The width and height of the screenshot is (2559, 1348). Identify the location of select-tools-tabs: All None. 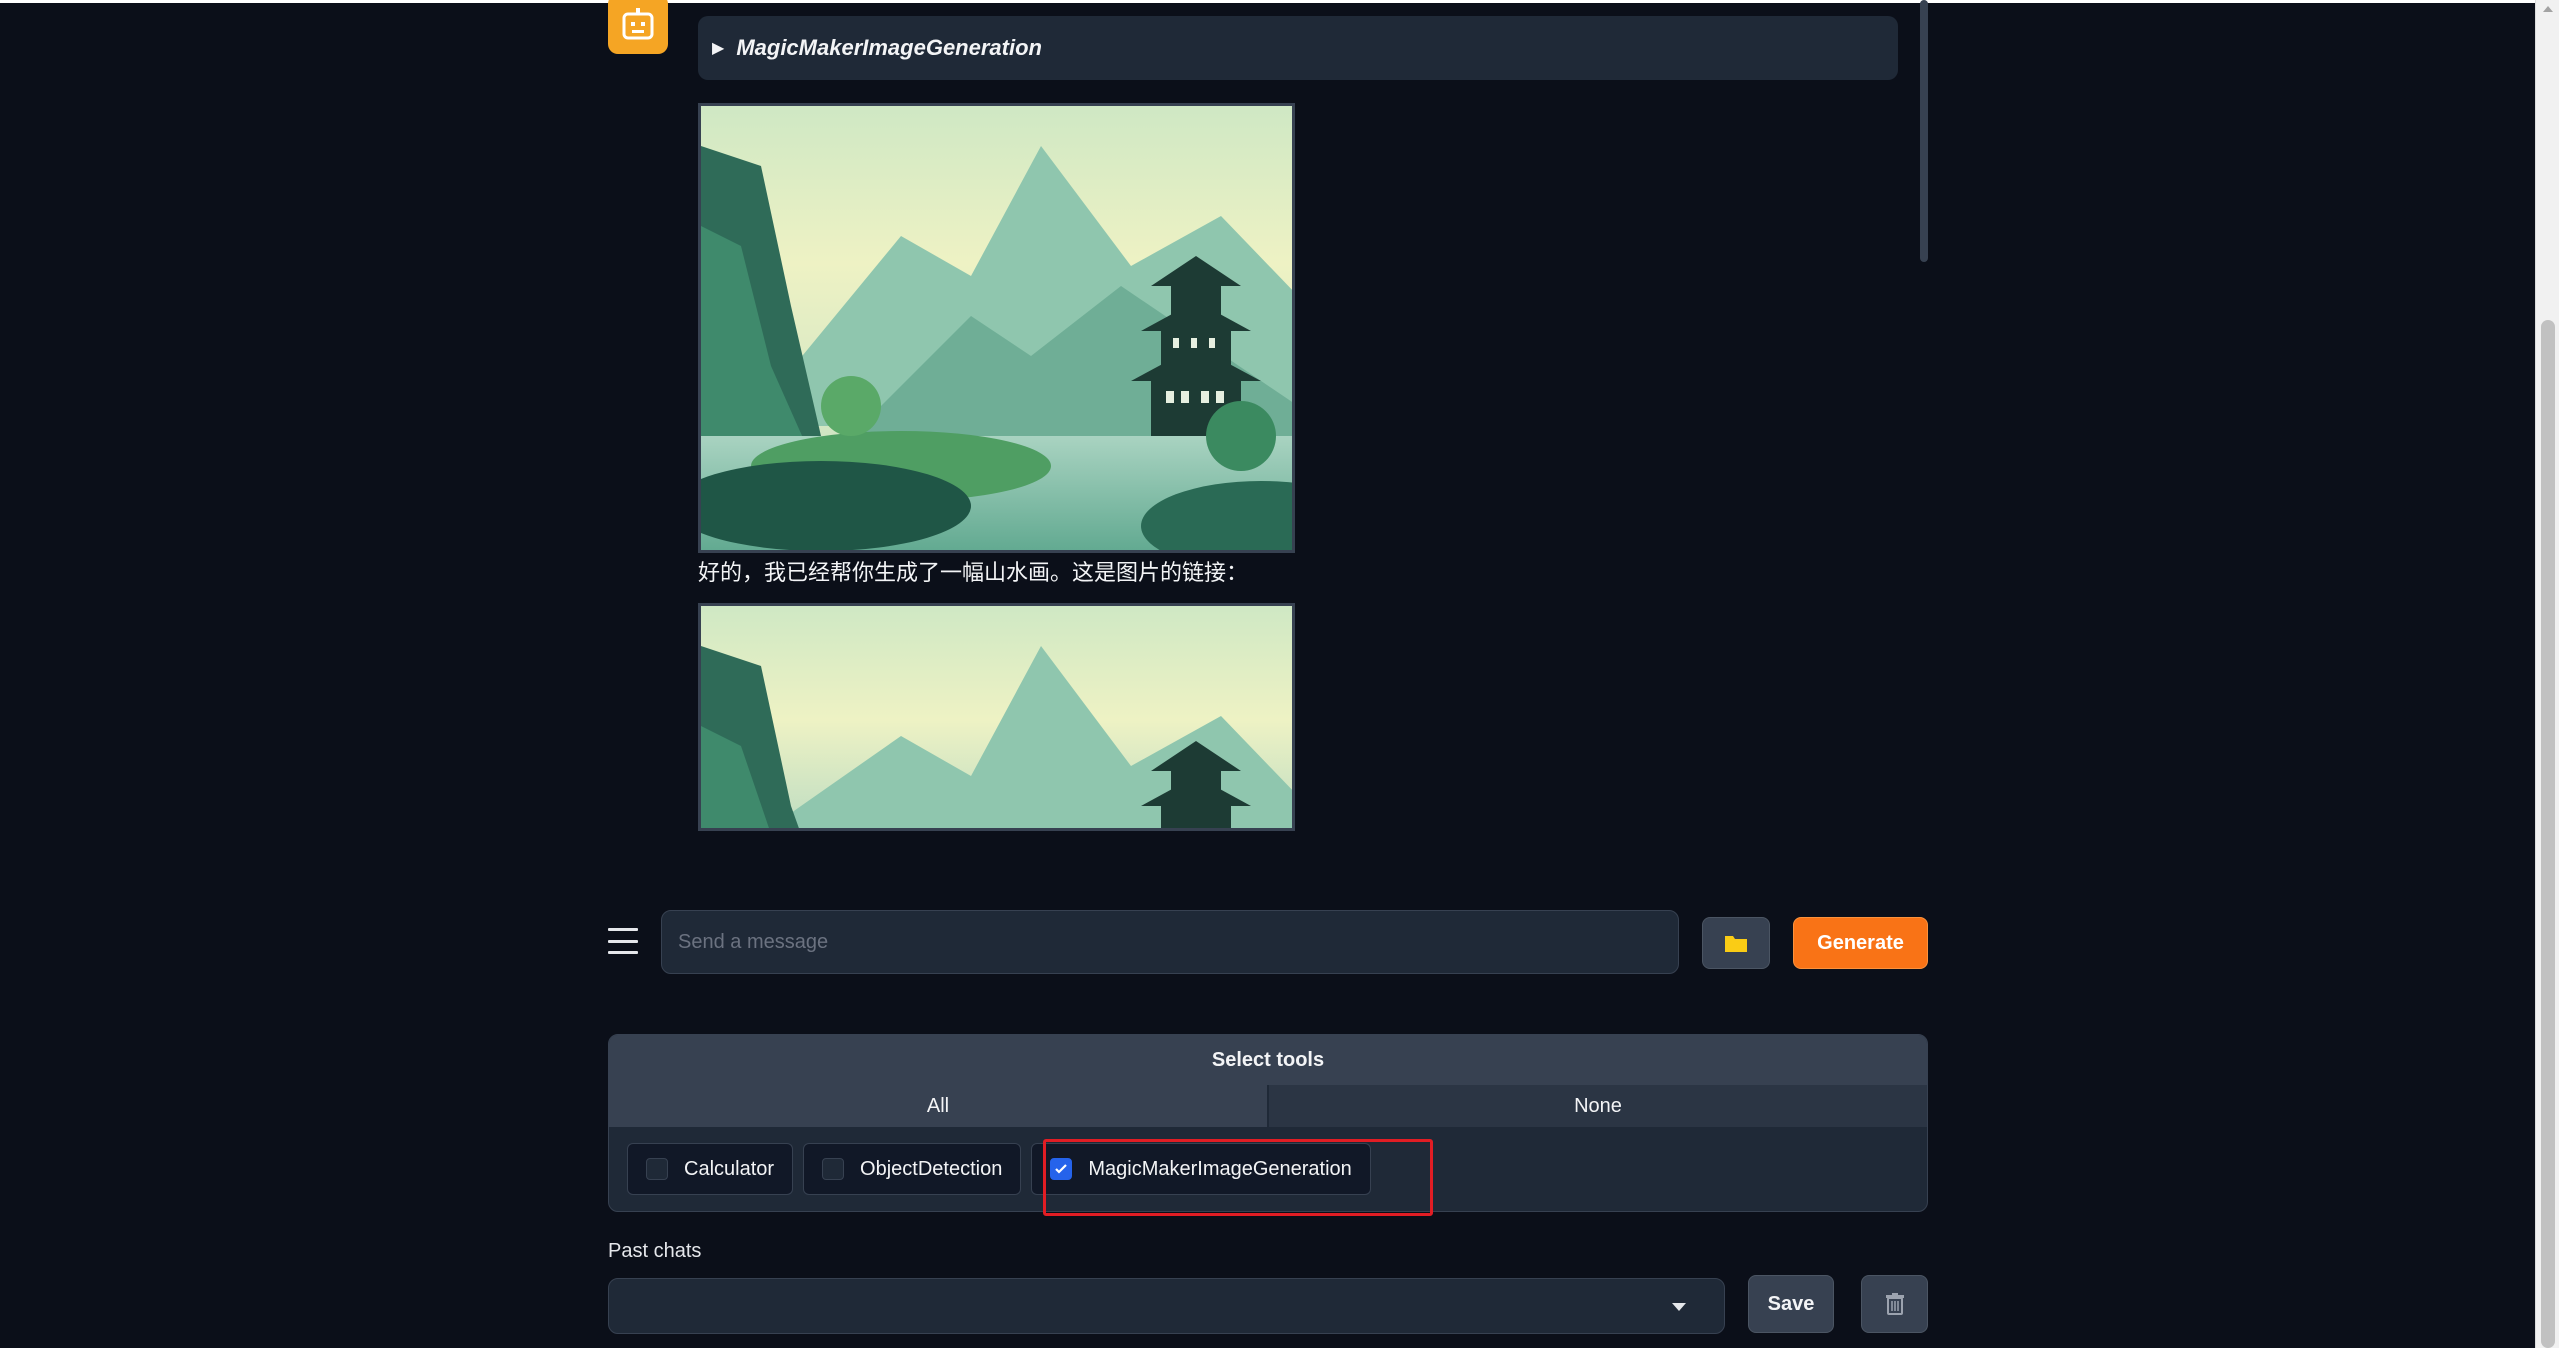
(1268, 1106).